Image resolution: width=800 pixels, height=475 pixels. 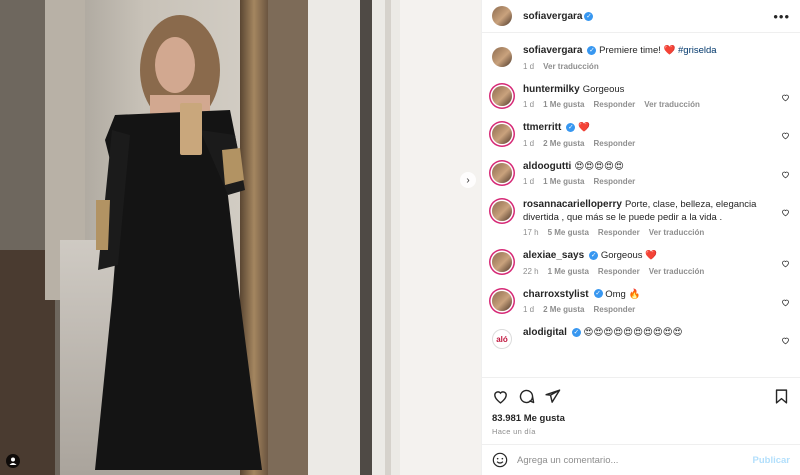 What do you see at coordinates (572, 204) in the screenshot?
I see `commenter-username: rosannacarielloperry` at bounding box center [572, 204].